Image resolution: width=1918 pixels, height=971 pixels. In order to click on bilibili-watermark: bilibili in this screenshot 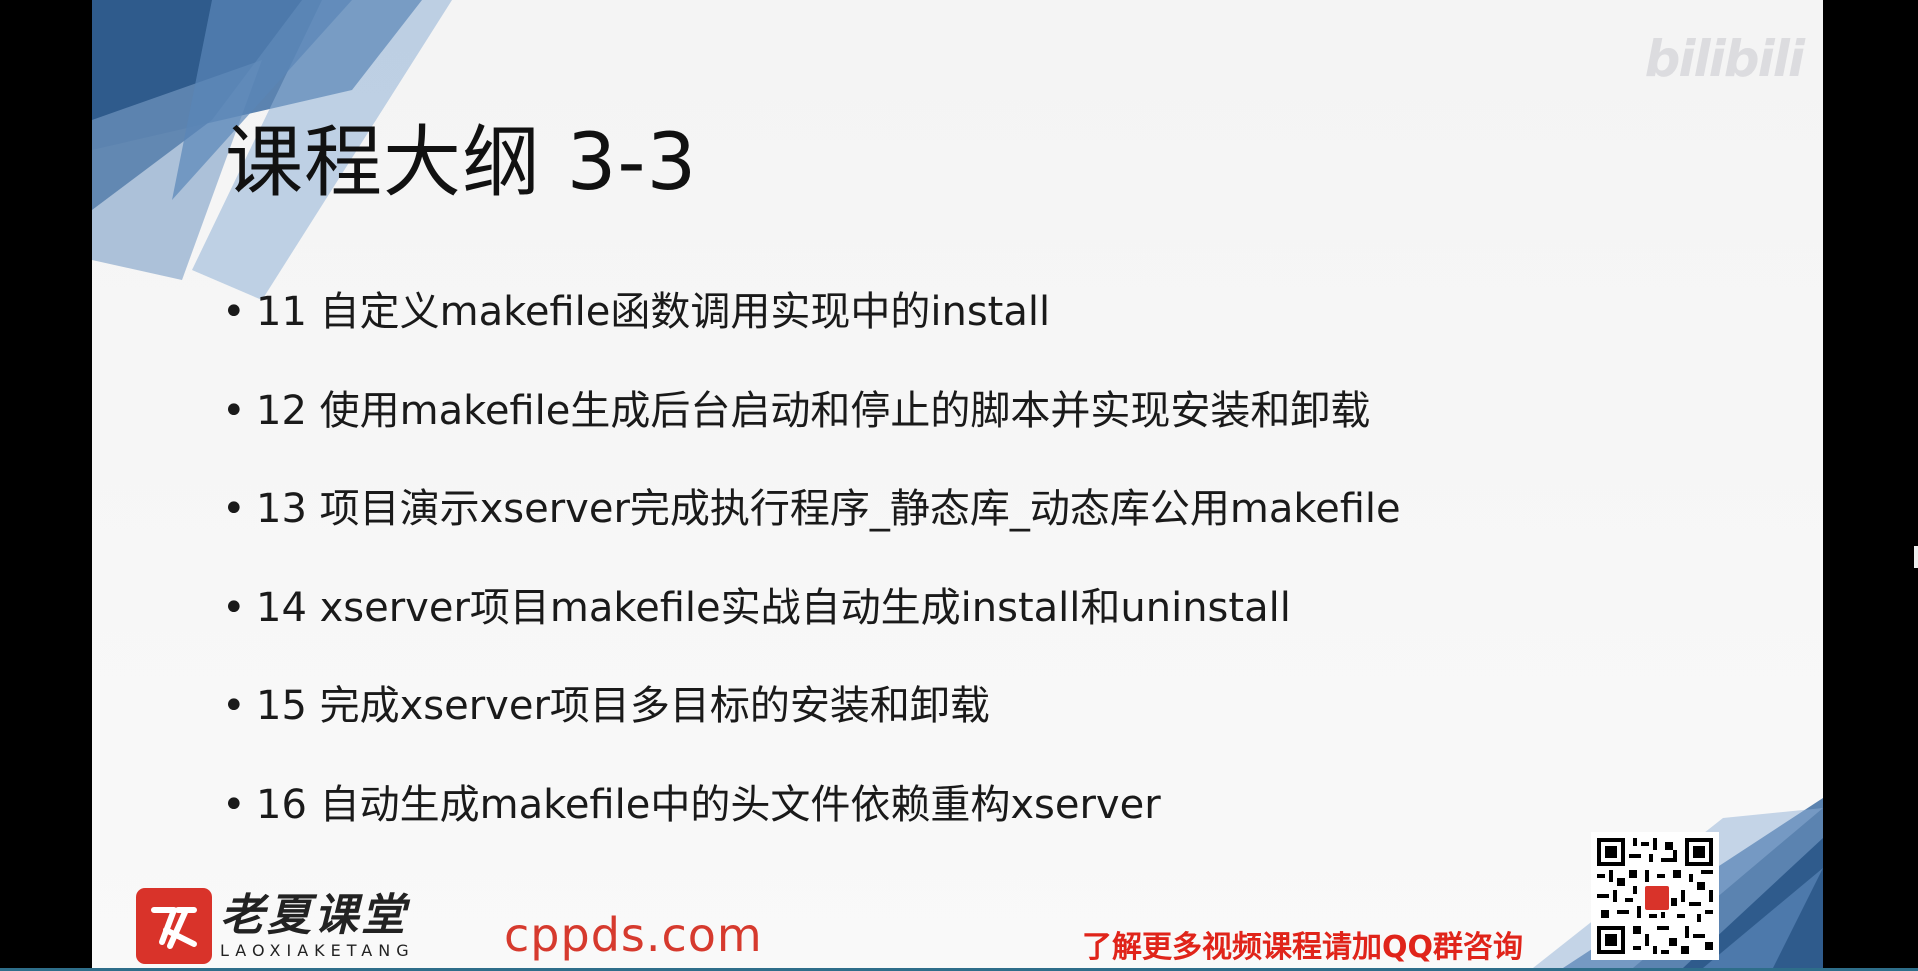, I will do `click(1724, 59)`.